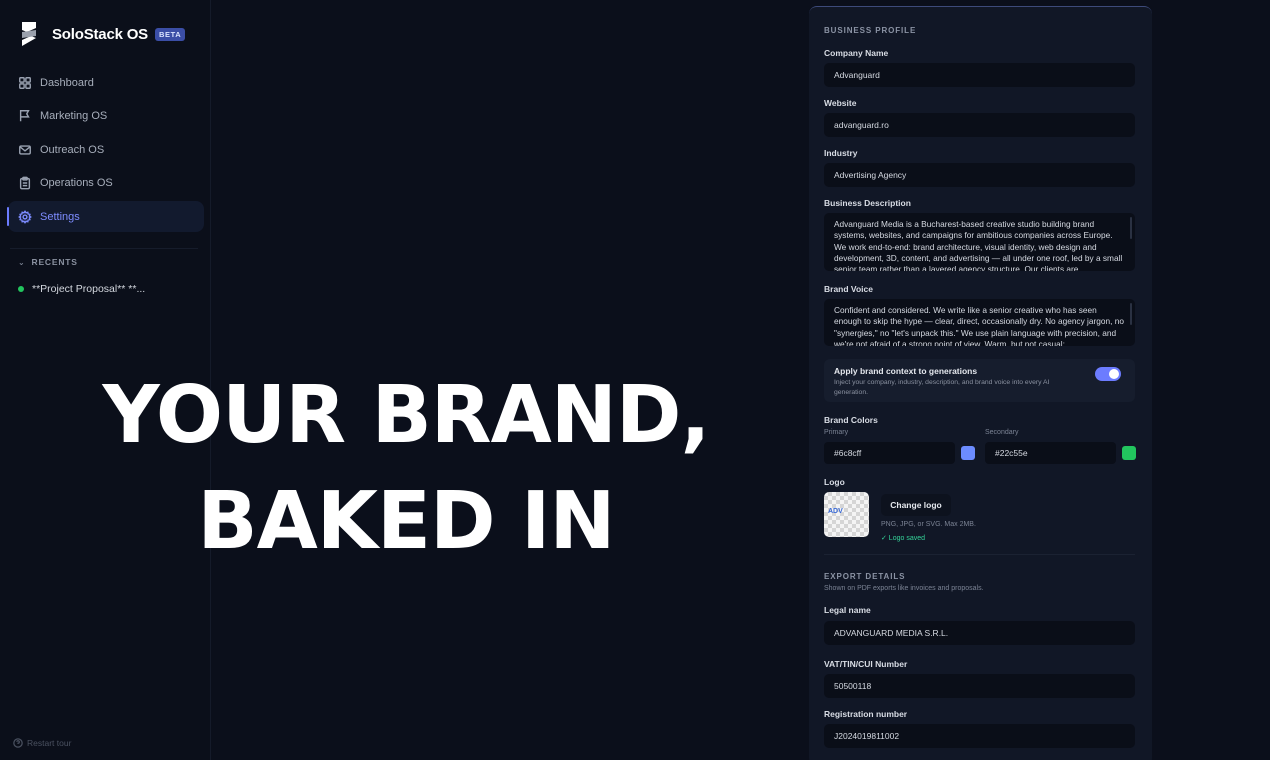 The image size is (1270, 760). Describe the element at coordinates (21, 289) in the screenshot. I see `status-dot-icon` at that location.